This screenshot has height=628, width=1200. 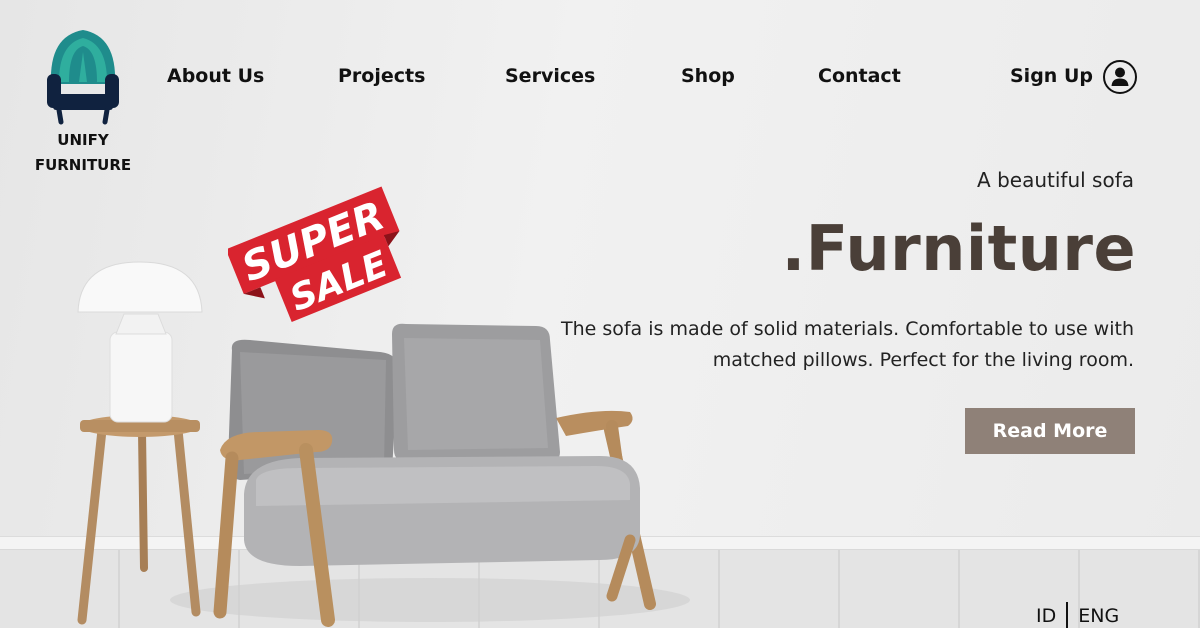 I want to click on hero-headline: .Furniture, so click(x=958, y=248).